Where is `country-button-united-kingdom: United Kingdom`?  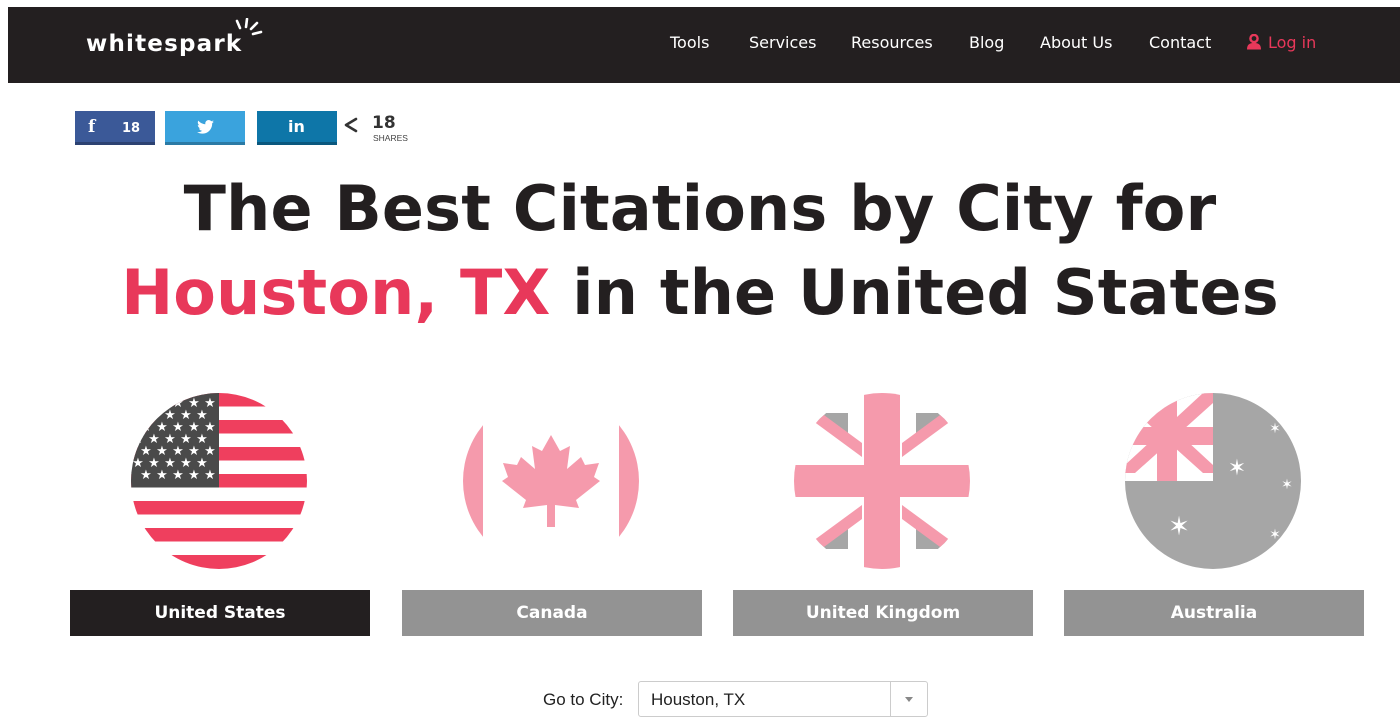
country-button-united-kingdom: United Kingdom is located at coordinates (883, 613).